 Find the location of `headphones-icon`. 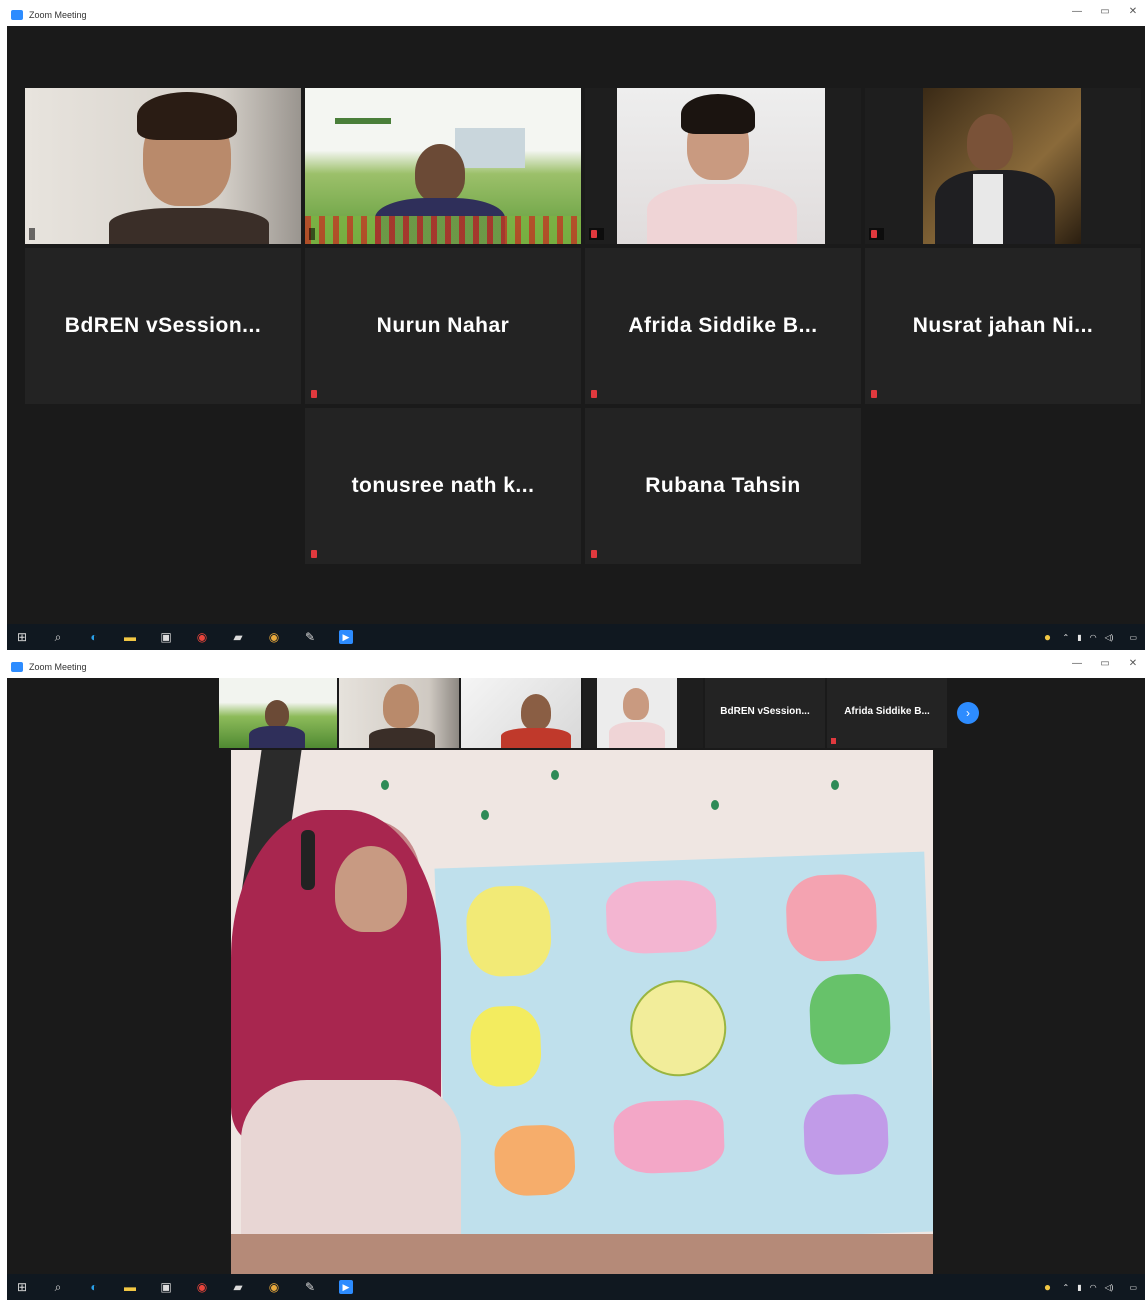

headphones-icon is located at coordinates (308, 860).